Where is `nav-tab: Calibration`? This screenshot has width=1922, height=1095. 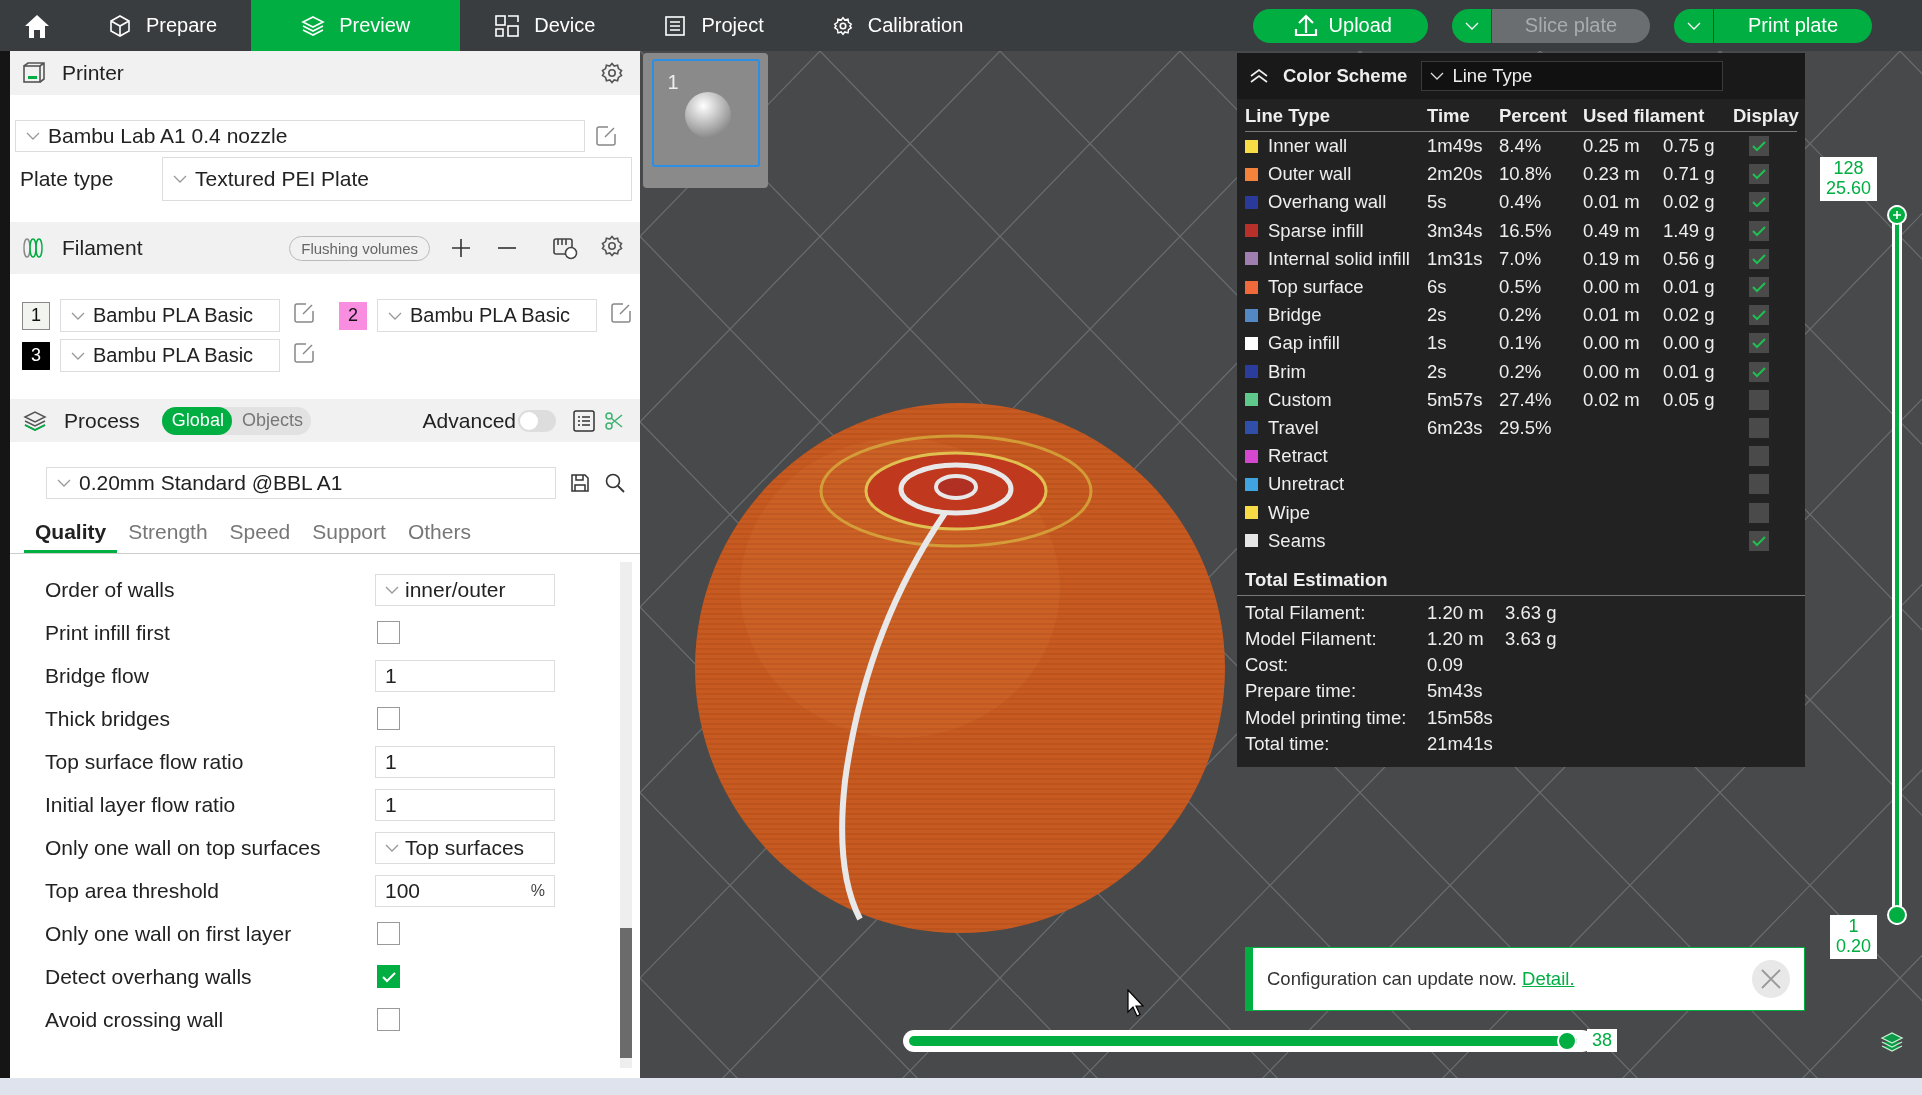 nav-tab: Calibration is located at coordinates (897, 25).